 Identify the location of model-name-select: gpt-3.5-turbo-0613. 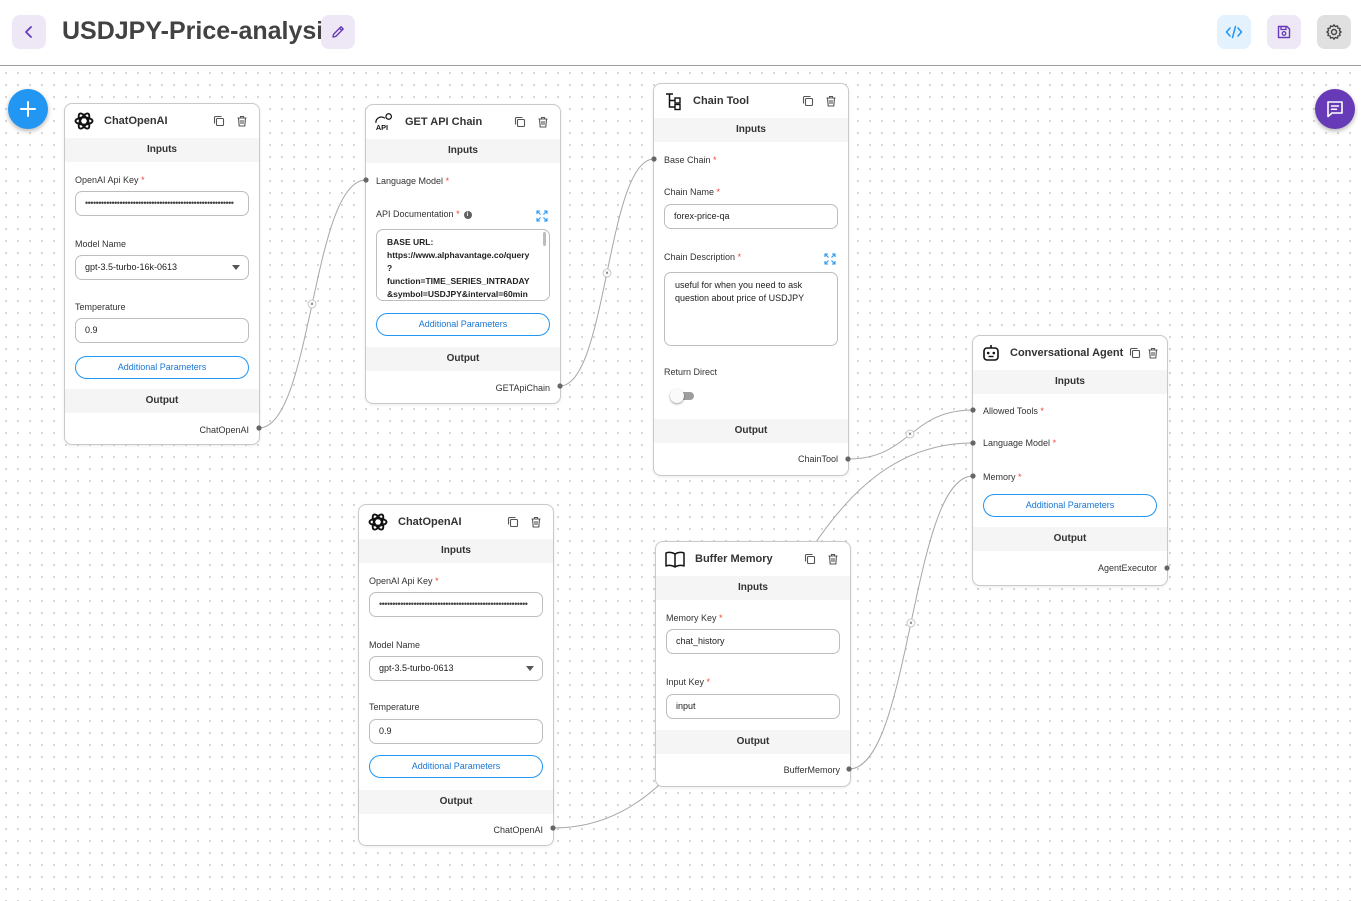
(456, 668).